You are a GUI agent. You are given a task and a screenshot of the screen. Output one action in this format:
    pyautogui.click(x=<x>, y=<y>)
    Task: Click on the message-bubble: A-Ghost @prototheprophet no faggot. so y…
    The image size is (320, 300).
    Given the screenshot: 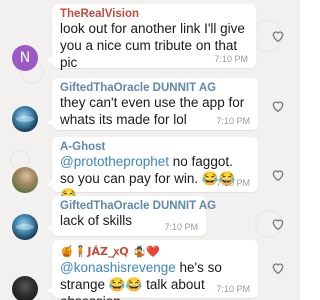 What is the action you would take?
    pyautogui.click(x=152, y=170)
    